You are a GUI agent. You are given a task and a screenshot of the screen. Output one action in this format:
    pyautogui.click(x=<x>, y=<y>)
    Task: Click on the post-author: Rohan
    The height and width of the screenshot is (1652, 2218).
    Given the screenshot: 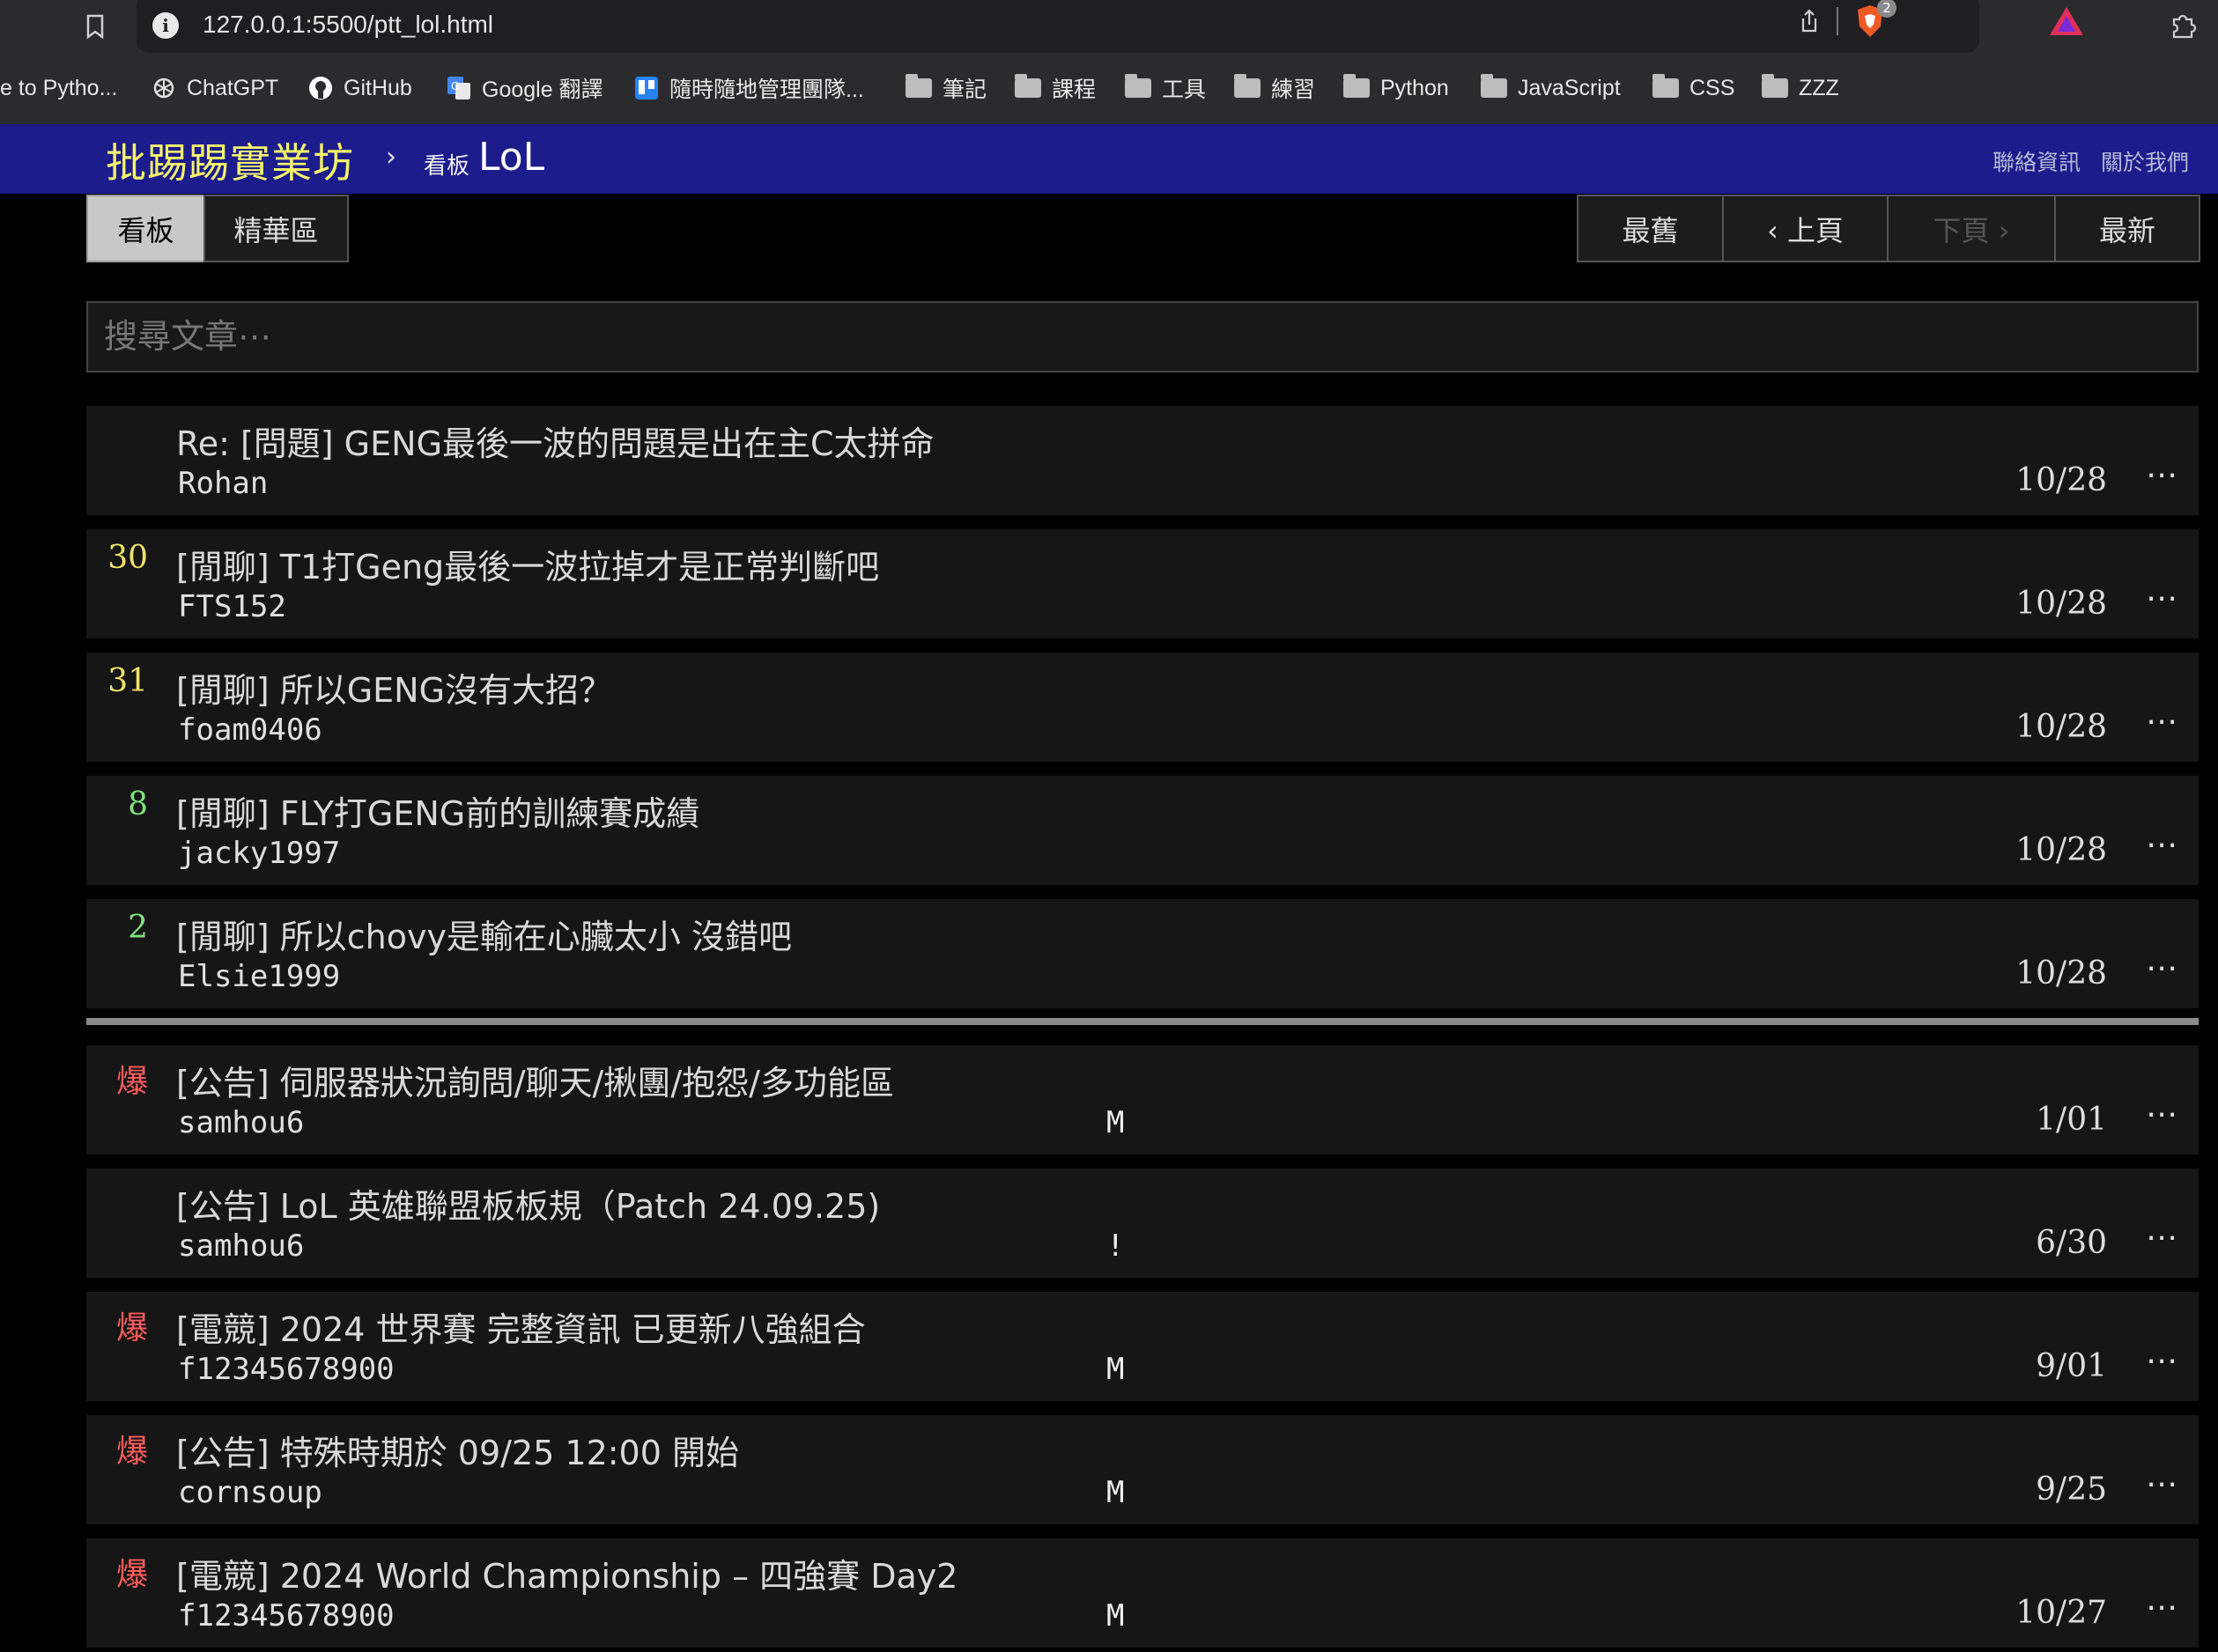 What is the action you would take?
    pyautogui.click(x=223, y=483)
    